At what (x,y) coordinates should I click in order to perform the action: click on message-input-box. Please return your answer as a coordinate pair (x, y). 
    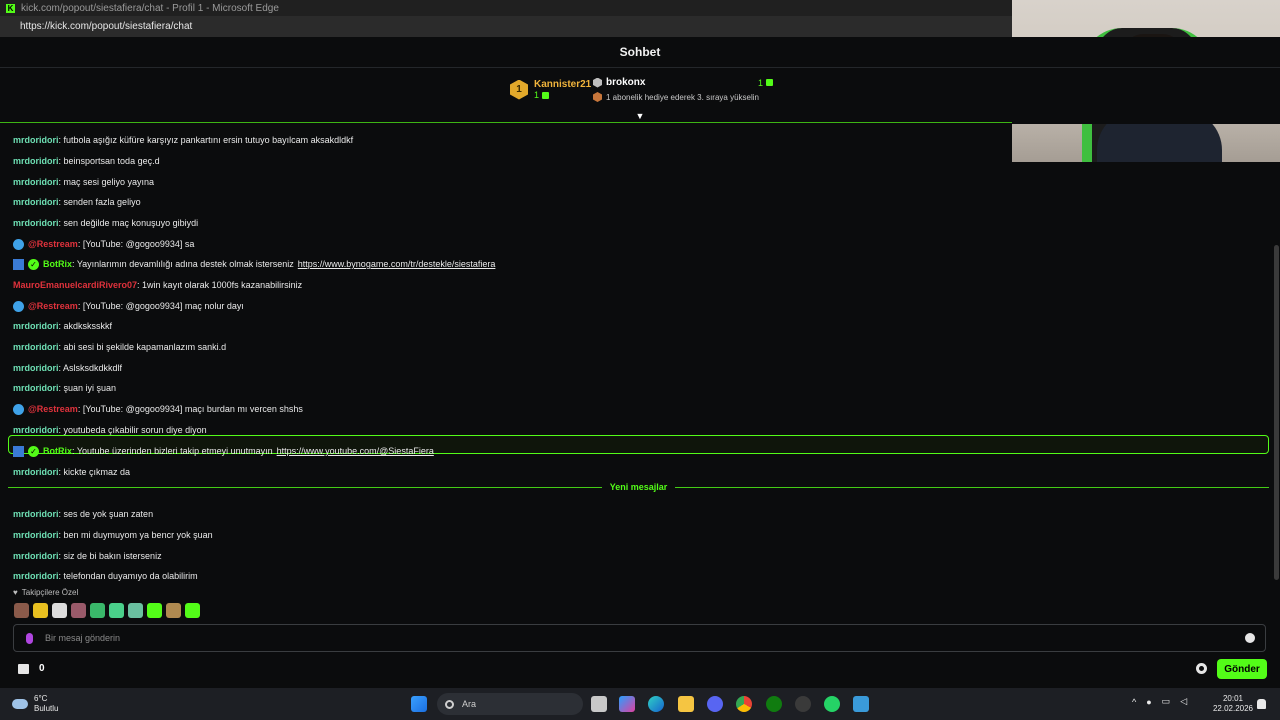
    Looking at the image, I should click on (639, 638).